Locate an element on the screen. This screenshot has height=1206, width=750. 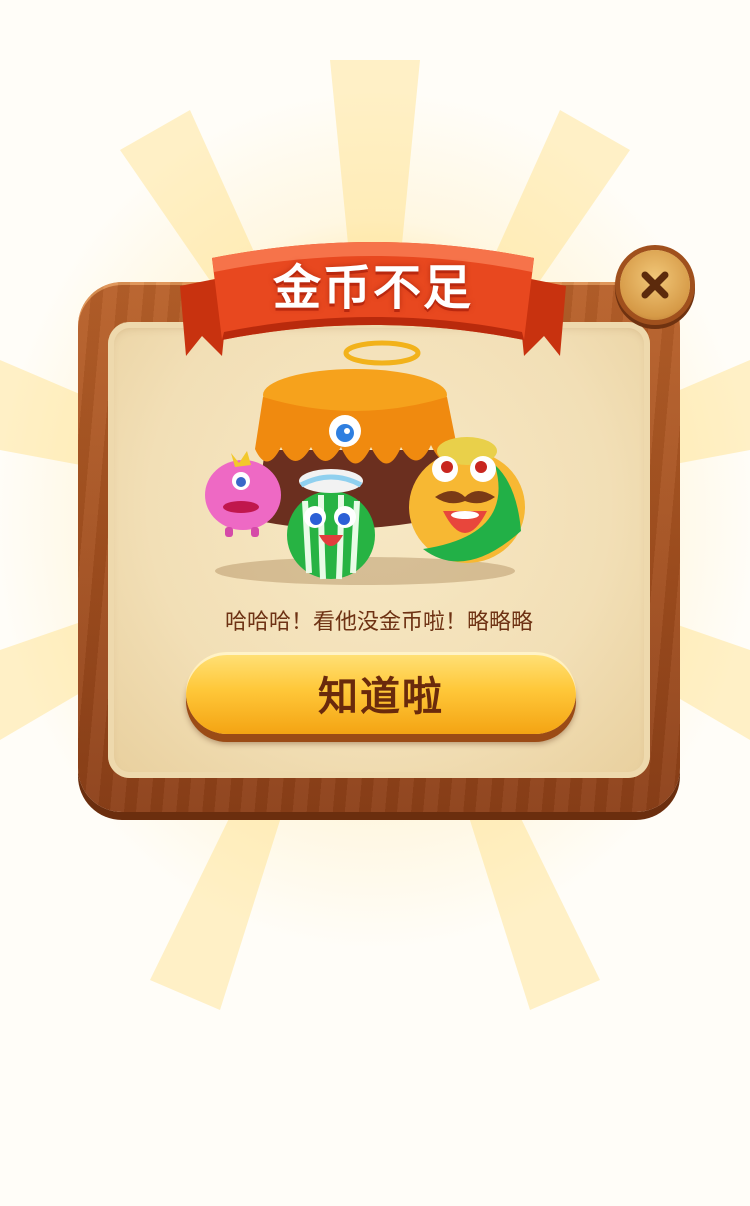
close-button is located at coordinates (655, 285).